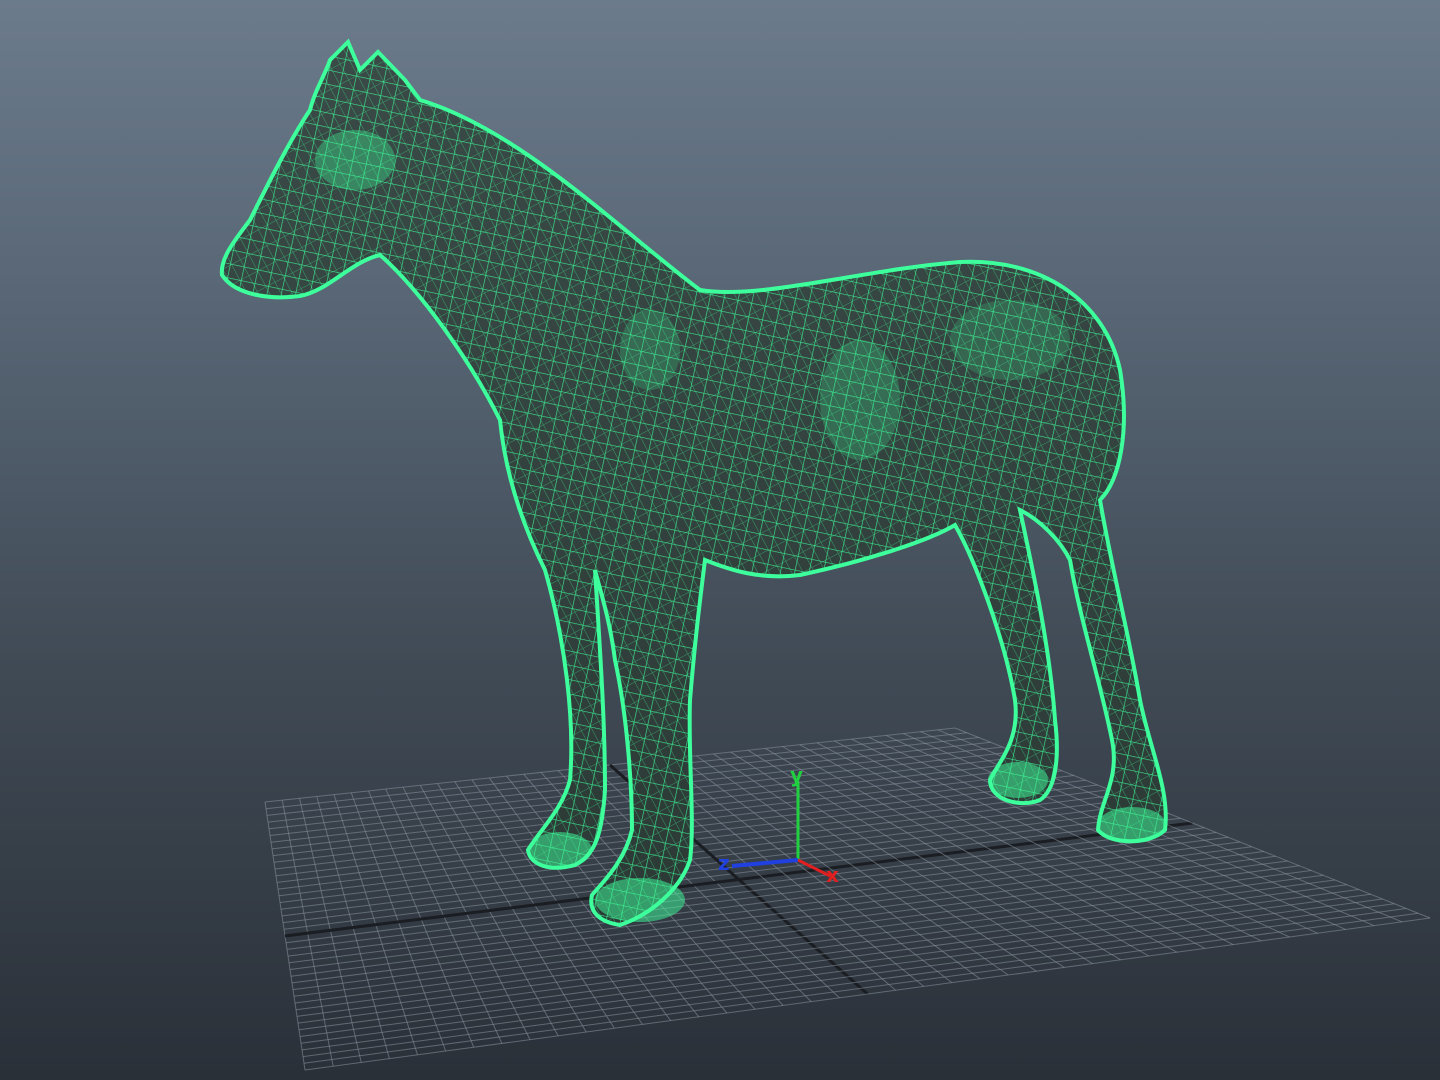 Image resolution: width=1440 pixels, height=1080 pixels. What do you see at coordinates (832, 875) in the screenshot?
I see `gizmo-x-label: x` at bounding box center [832, 875].